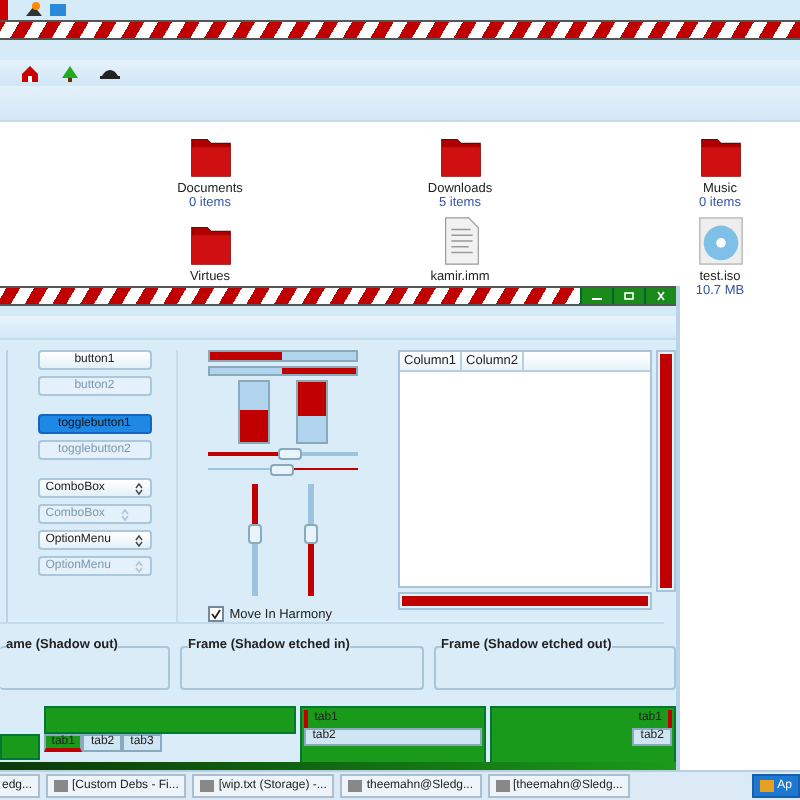 Image resolution: width=800 pixels, height=800 pixels. What do you see at coordinates (525, 601) in the screenshot?
I see `horizontal-scrollbar` at bounding box center [525, 601].